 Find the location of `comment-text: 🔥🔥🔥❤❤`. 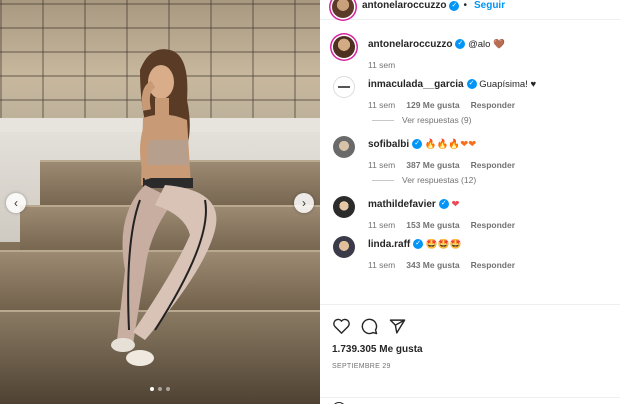

comment-text: 🔥🔥🔥❤❤ is located at coordinates (450, 144).